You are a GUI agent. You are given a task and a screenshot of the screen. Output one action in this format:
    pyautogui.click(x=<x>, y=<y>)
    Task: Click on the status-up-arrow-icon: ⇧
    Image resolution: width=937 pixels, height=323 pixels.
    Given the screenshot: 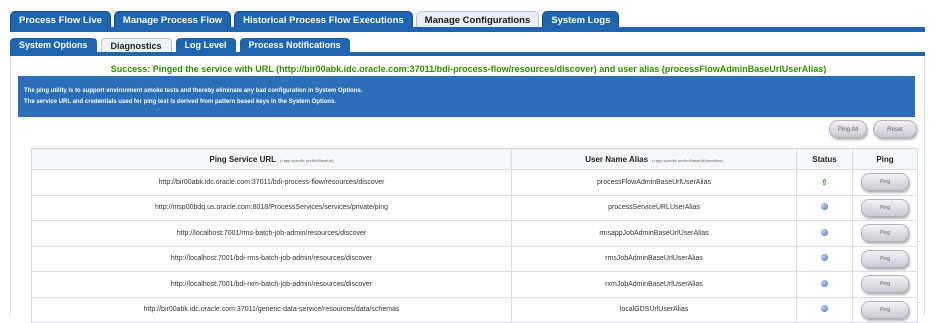 What is the action you would take?
    pyautogui.click(x=824, y=182)
    